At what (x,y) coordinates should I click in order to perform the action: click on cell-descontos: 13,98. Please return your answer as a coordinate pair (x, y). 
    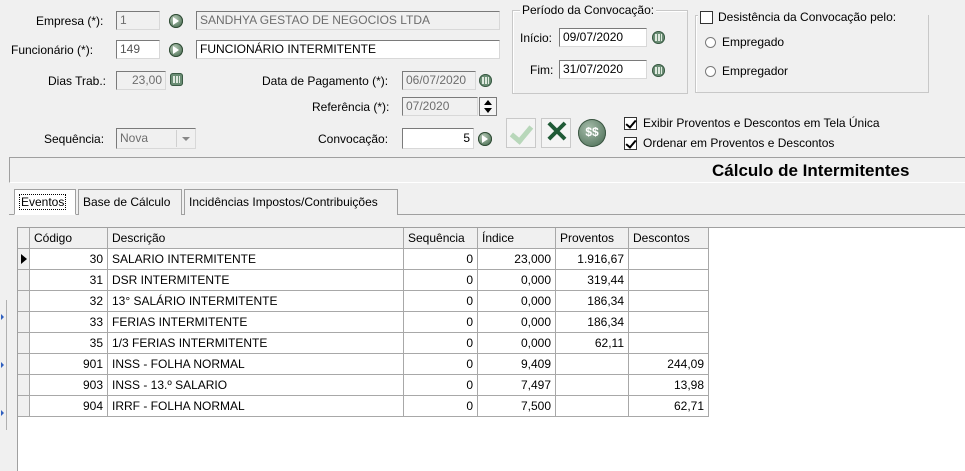
    Looking at the image, I should click on (669, 385).